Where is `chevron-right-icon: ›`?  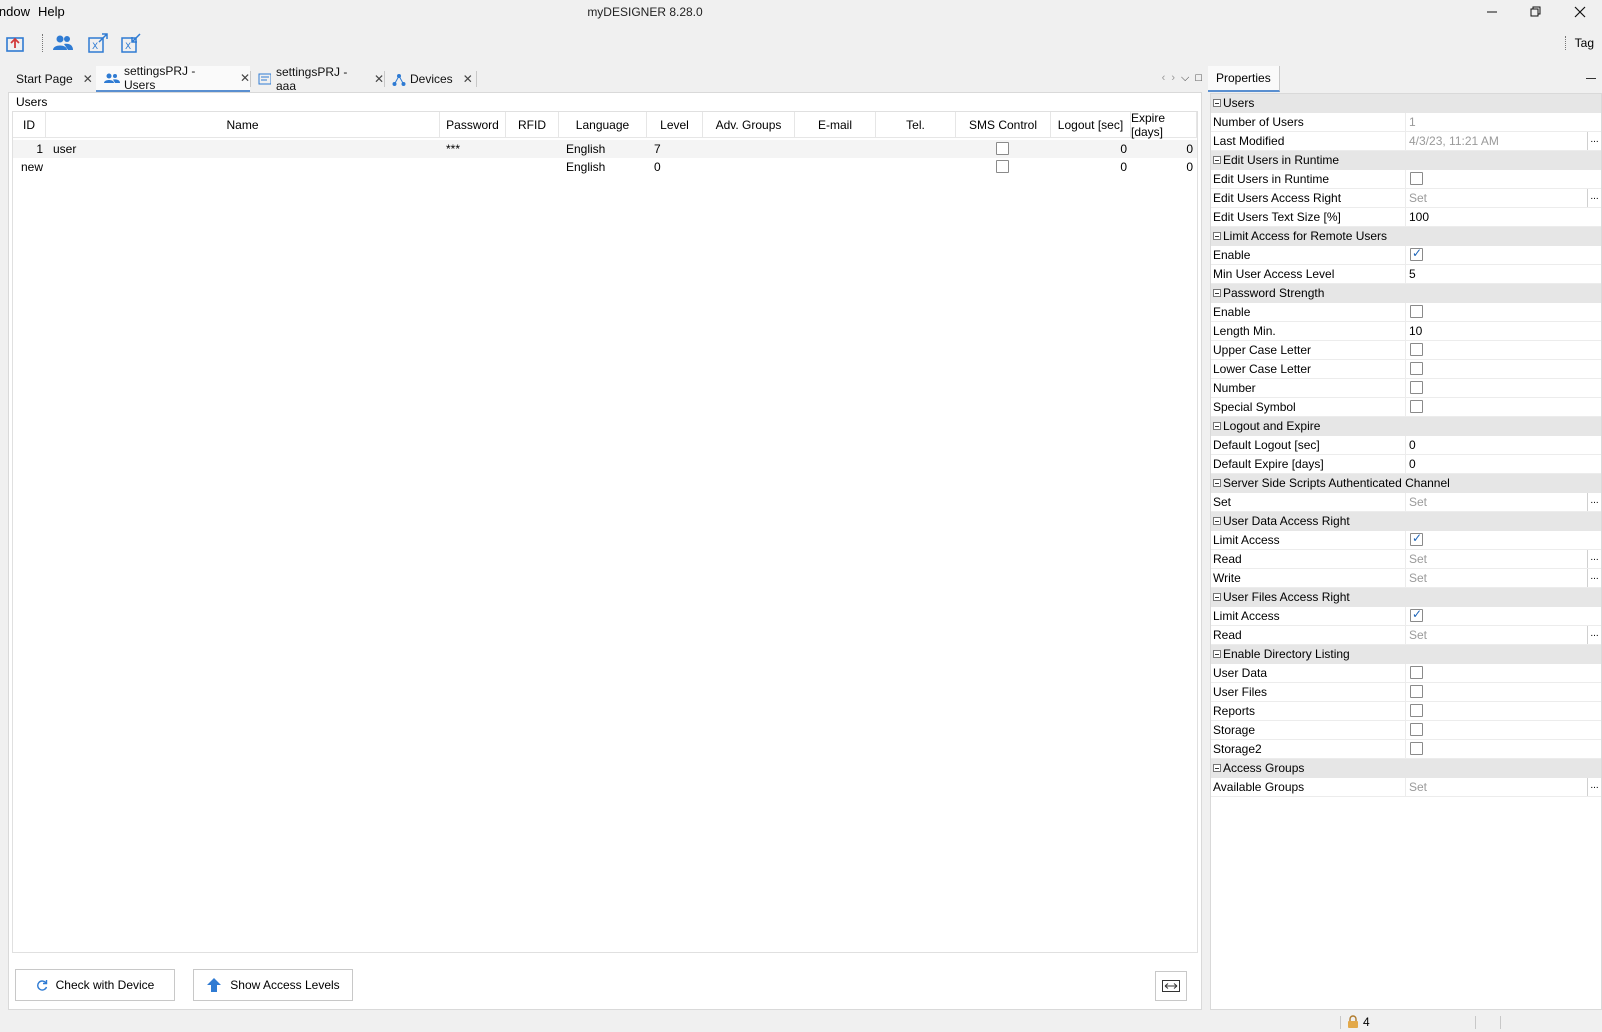
chevron-right-icon: › is located at coordinates (1173, 78).